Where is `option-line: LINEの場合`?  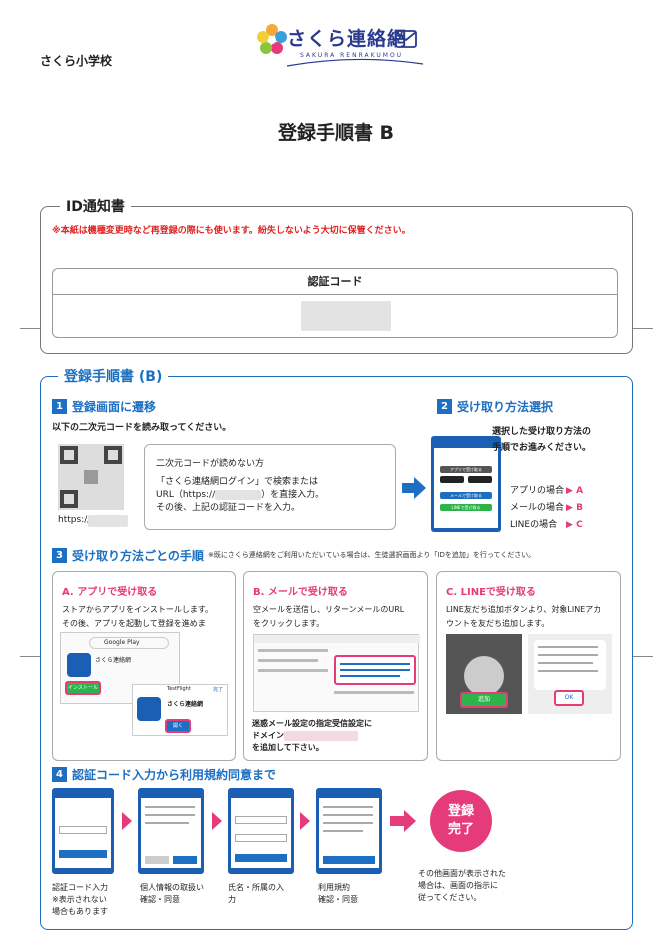 option-line: LINEの場合 is located at coordinates (534, 525).